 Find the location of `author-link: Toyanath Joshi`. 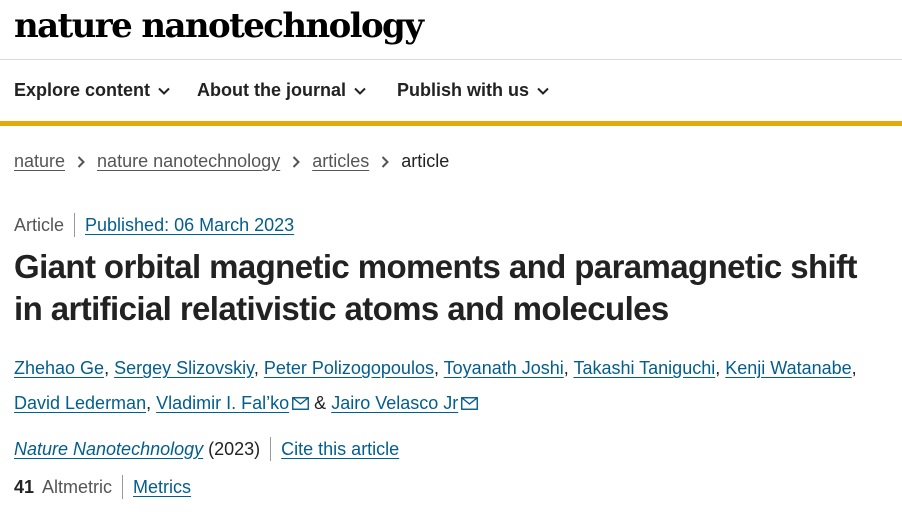

author-link: Toyanath Joshi is located at coordinates (504, 368).